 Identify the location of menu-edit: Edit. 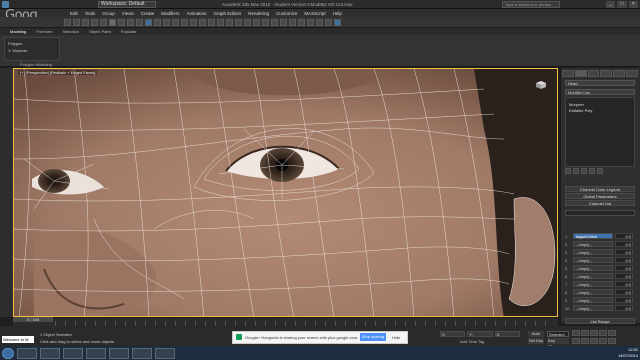
(74, 13).